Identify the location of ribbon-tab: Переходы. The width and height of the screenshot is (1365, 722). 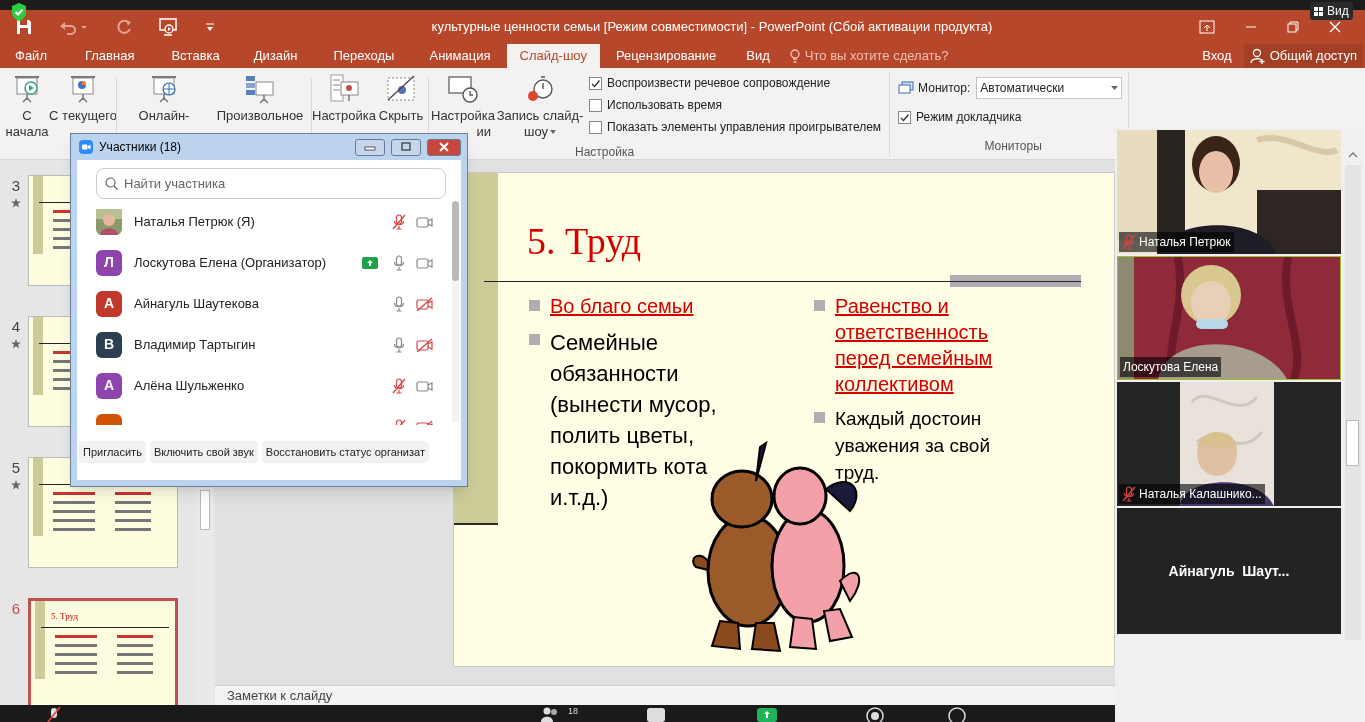
(364, 56).